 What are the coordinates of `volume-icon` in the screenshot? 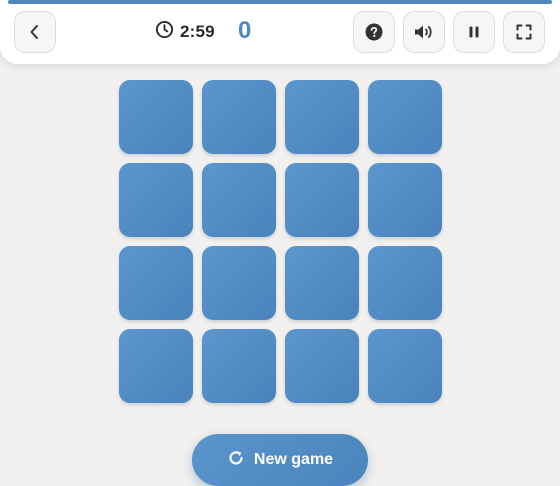 It's located at (424, 32).